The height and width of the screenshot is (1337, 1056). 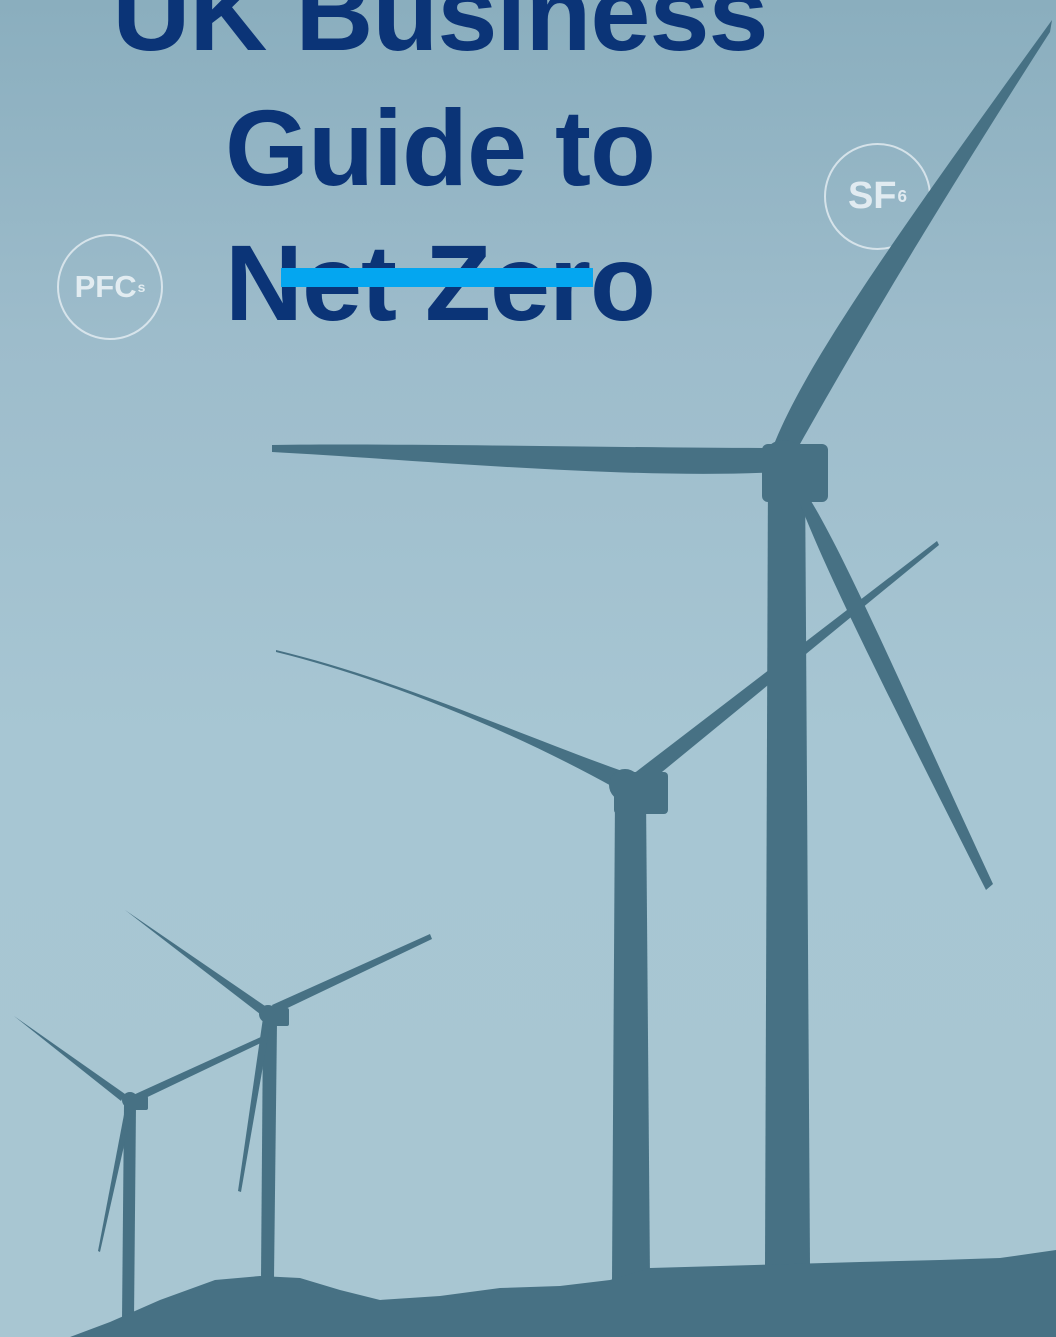 I want to click on ground-silhouette, so click(x=563, y=1293).